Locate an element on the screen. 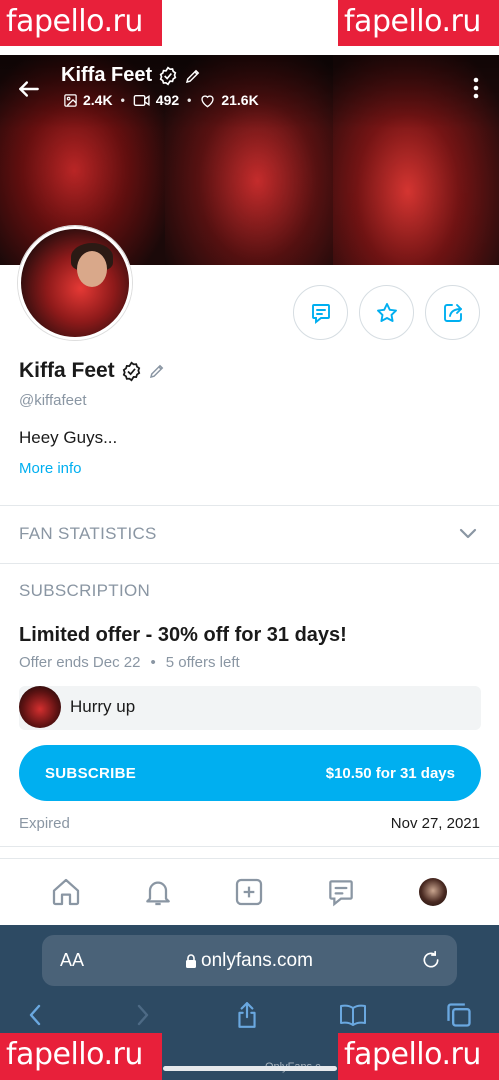 This screenshot has width=499, height=1080. browser-back-button is located at coordinates (35, 1015).